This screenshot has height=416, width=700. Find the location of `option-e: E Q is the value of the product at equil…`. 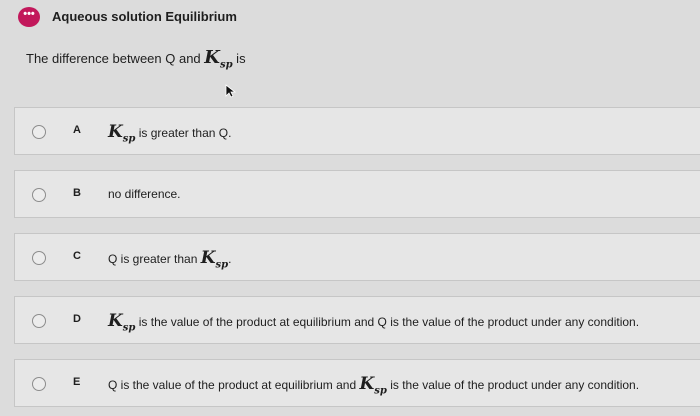

option-e: E Q is the value of the product at equil… is located at coordinates (357, 383).